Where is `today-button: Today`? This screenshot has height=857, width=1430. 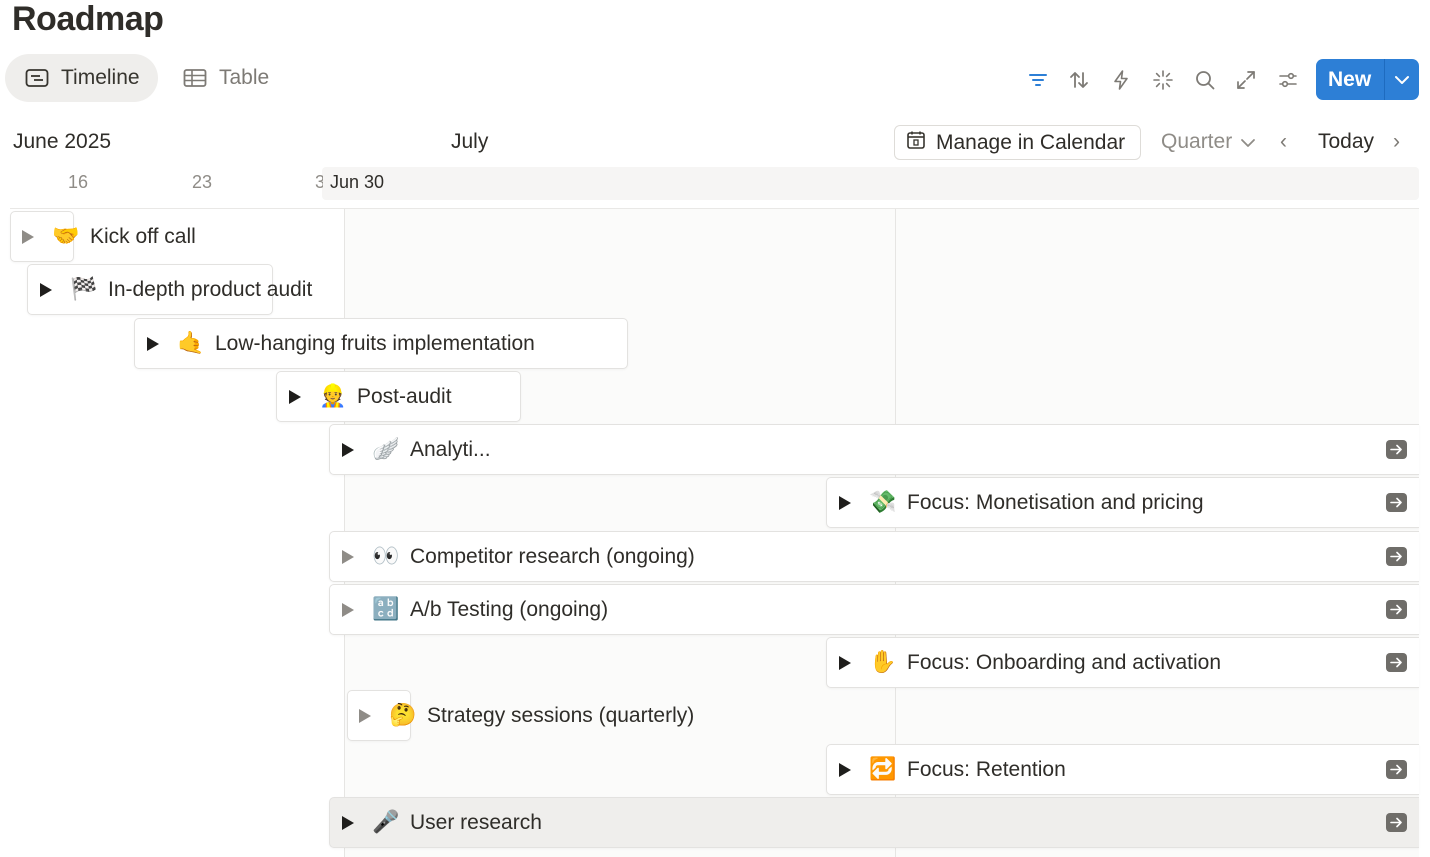 today-button: Today is located at coordinates (1346, 142).